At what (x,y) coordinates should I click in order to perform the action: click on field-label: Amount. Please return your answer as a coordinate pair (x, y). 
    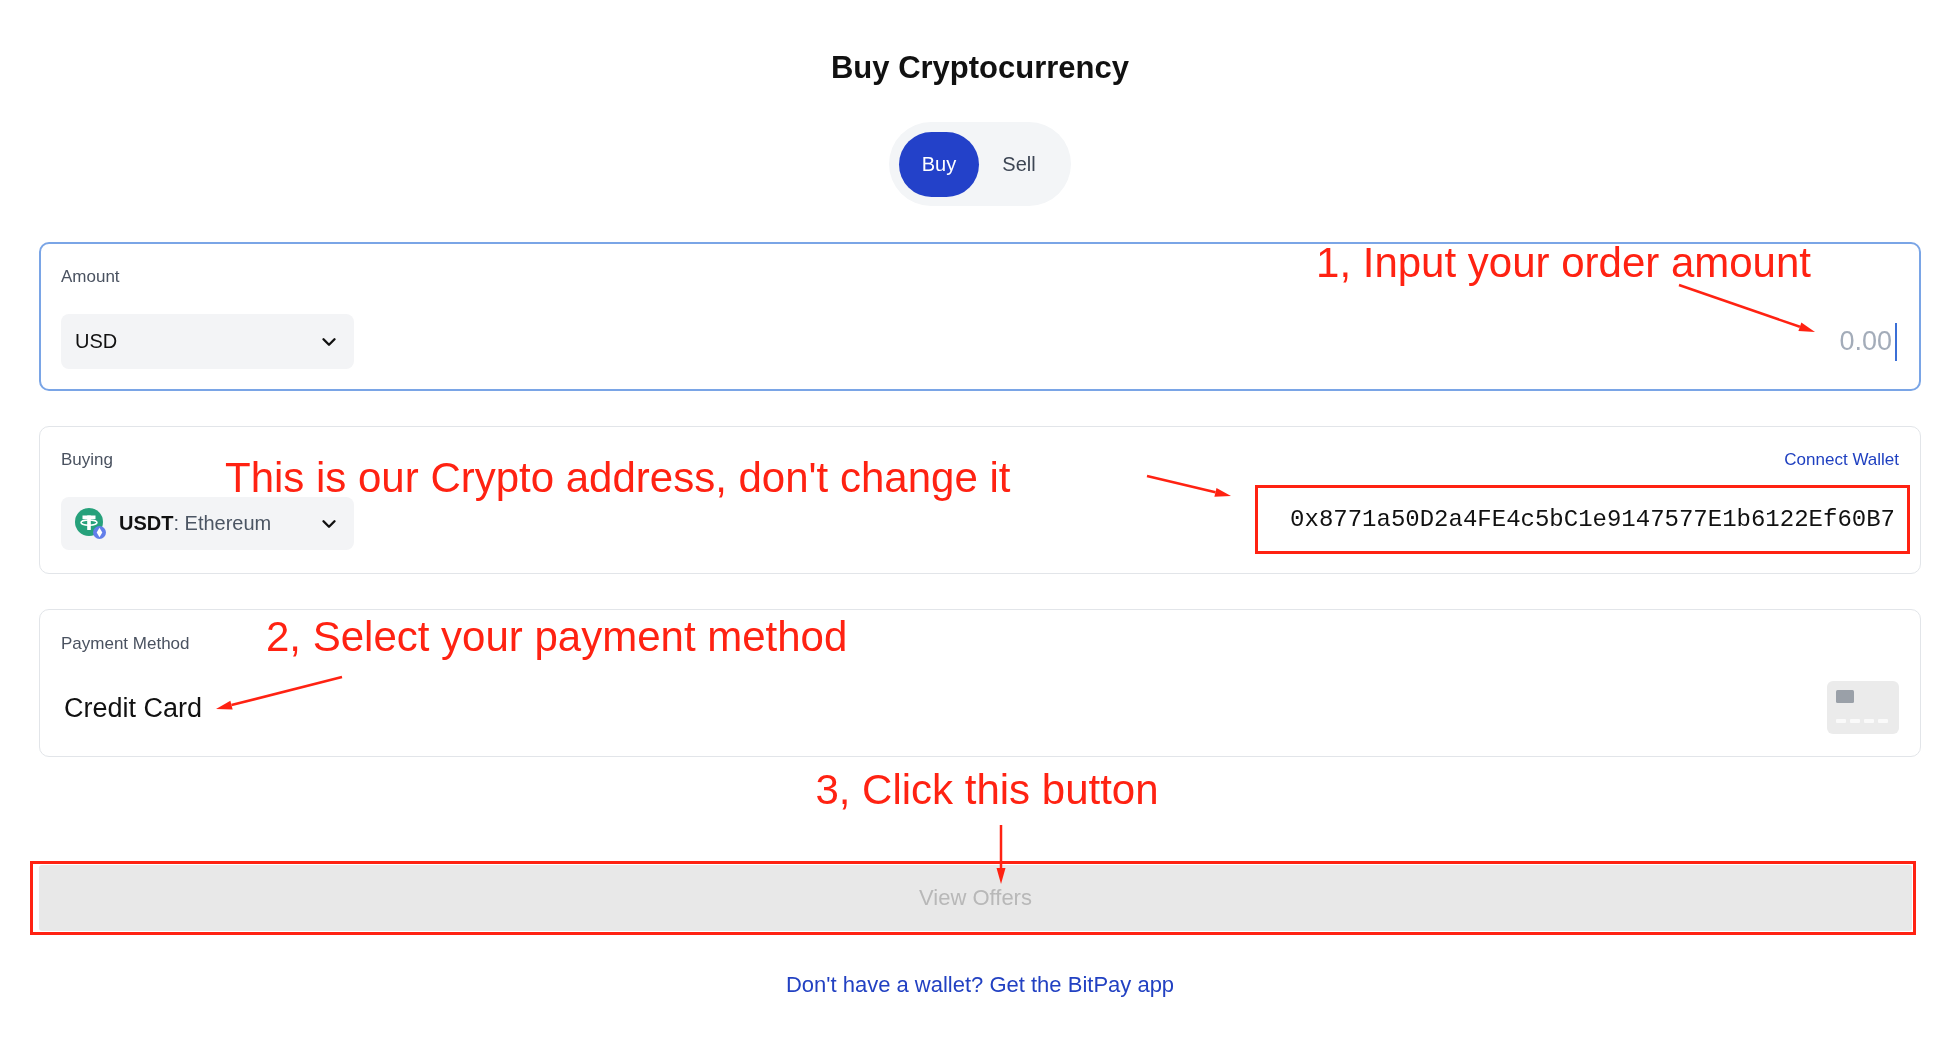
    Looking at the image, I should click on (90, 277).